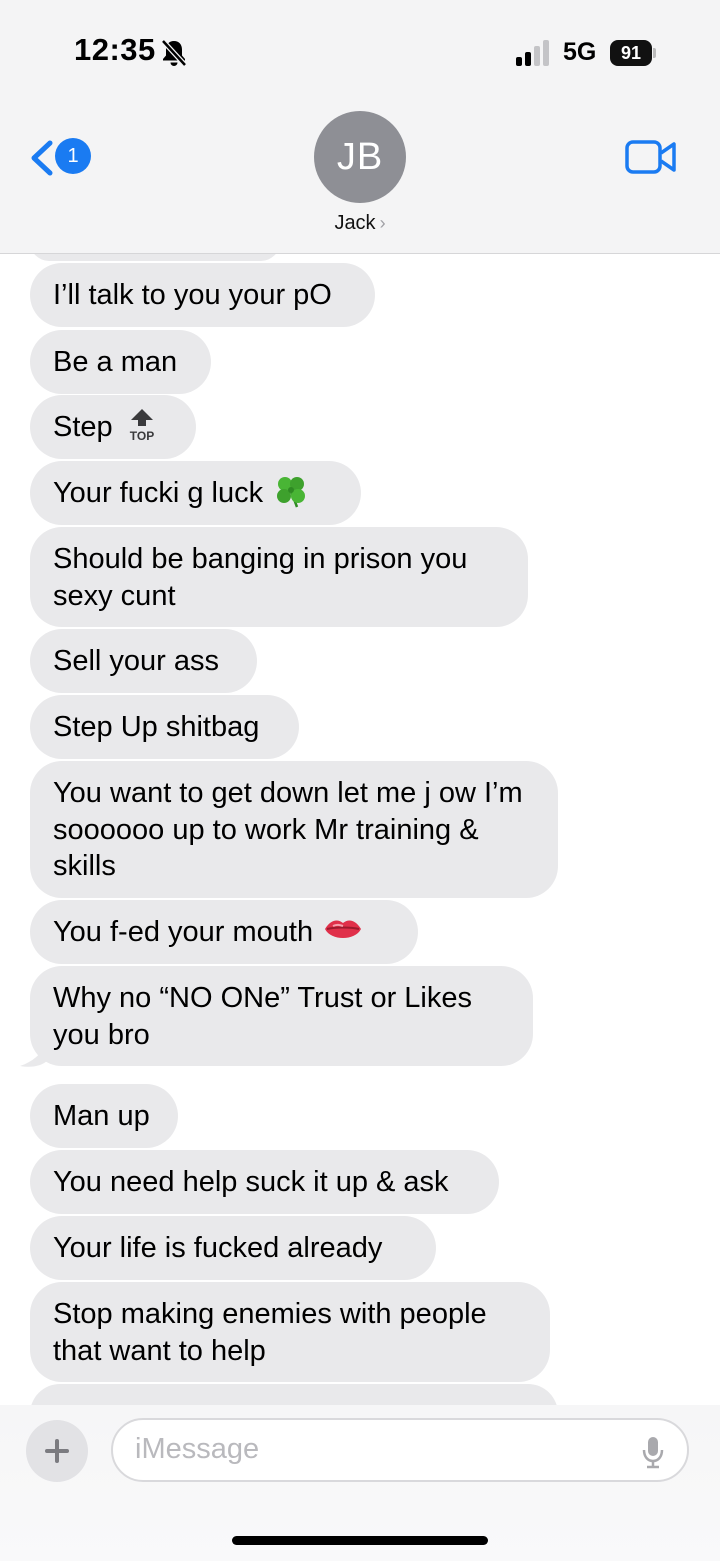 The width and height of the screenshot is (720, 1561). I want to click on imessage-input: iMessage, so click(400, 1450).